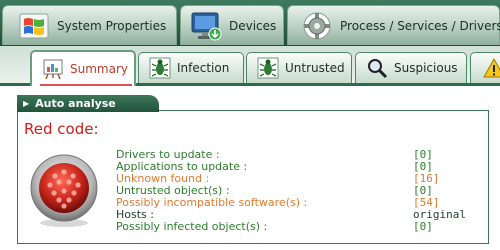 This screenshot has width=500, height=250. Describe the element at coordinates (203, 68) in the screenshot. I see `tab-label: Infection` at that location.